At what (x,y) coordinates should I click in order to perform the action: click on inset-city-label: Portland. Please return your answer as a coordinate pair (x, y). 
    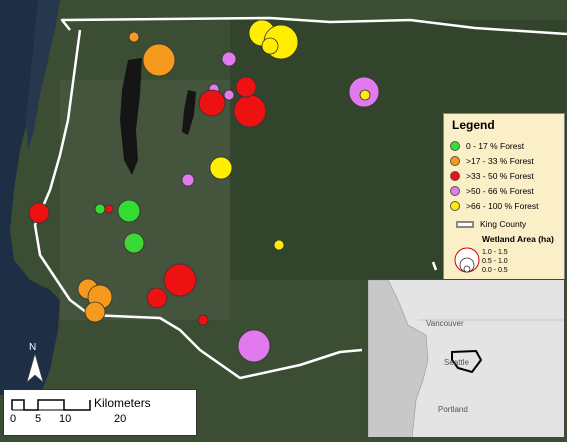
    Looking at the image, I should click on (453, 409).